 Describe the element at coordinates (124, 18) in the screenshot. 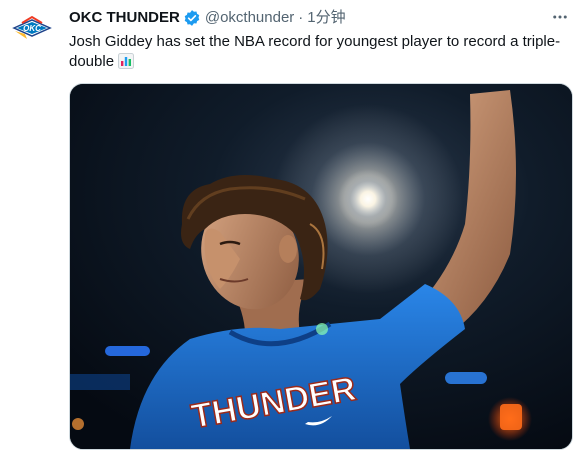

I see `author-name: OKC THUNDER` at that location.